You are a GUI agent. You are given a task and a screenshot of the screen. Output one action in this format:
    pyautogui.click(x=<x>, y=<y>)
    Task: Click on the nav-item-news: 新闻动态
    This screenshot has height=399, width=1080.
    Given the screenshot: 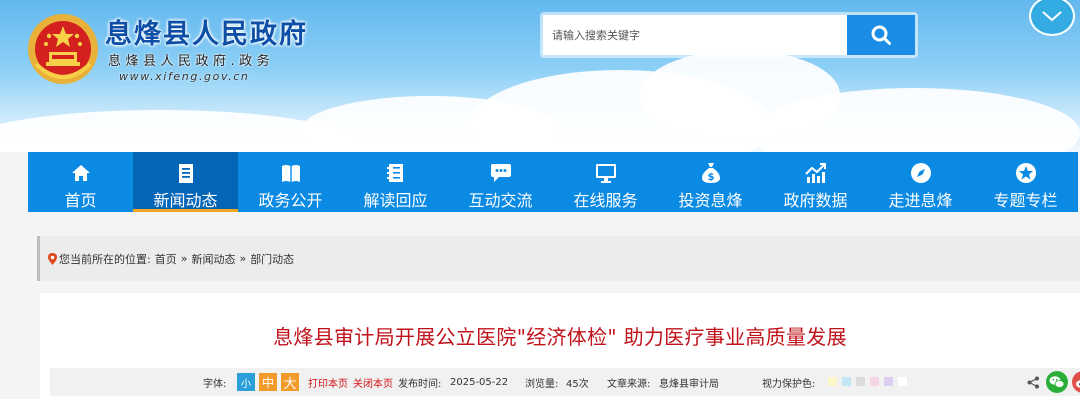 What is the action you would take?
    pyautogui.click(x=185, y=182)
    